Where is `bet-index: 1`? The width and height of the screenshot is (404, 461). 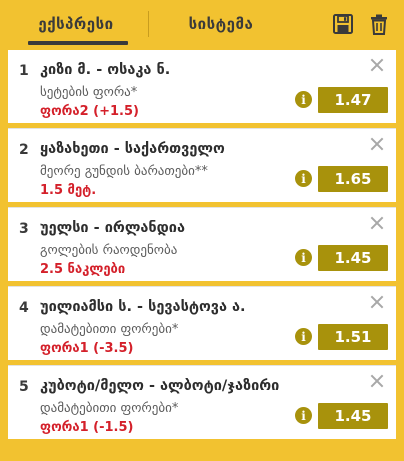
bet-index: 1 is located at coordinates (24, 71).